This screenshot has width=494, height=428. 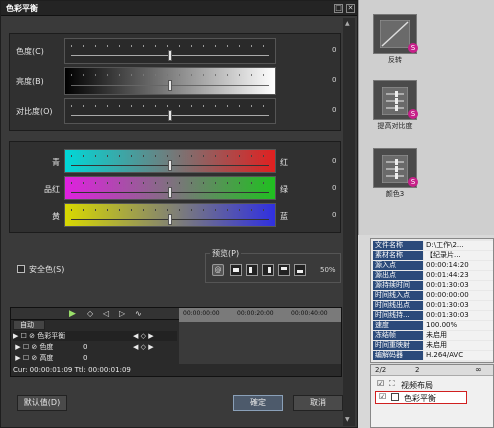 I want to click on timeline-row-2-value: 0, so click(x=85, y=358).